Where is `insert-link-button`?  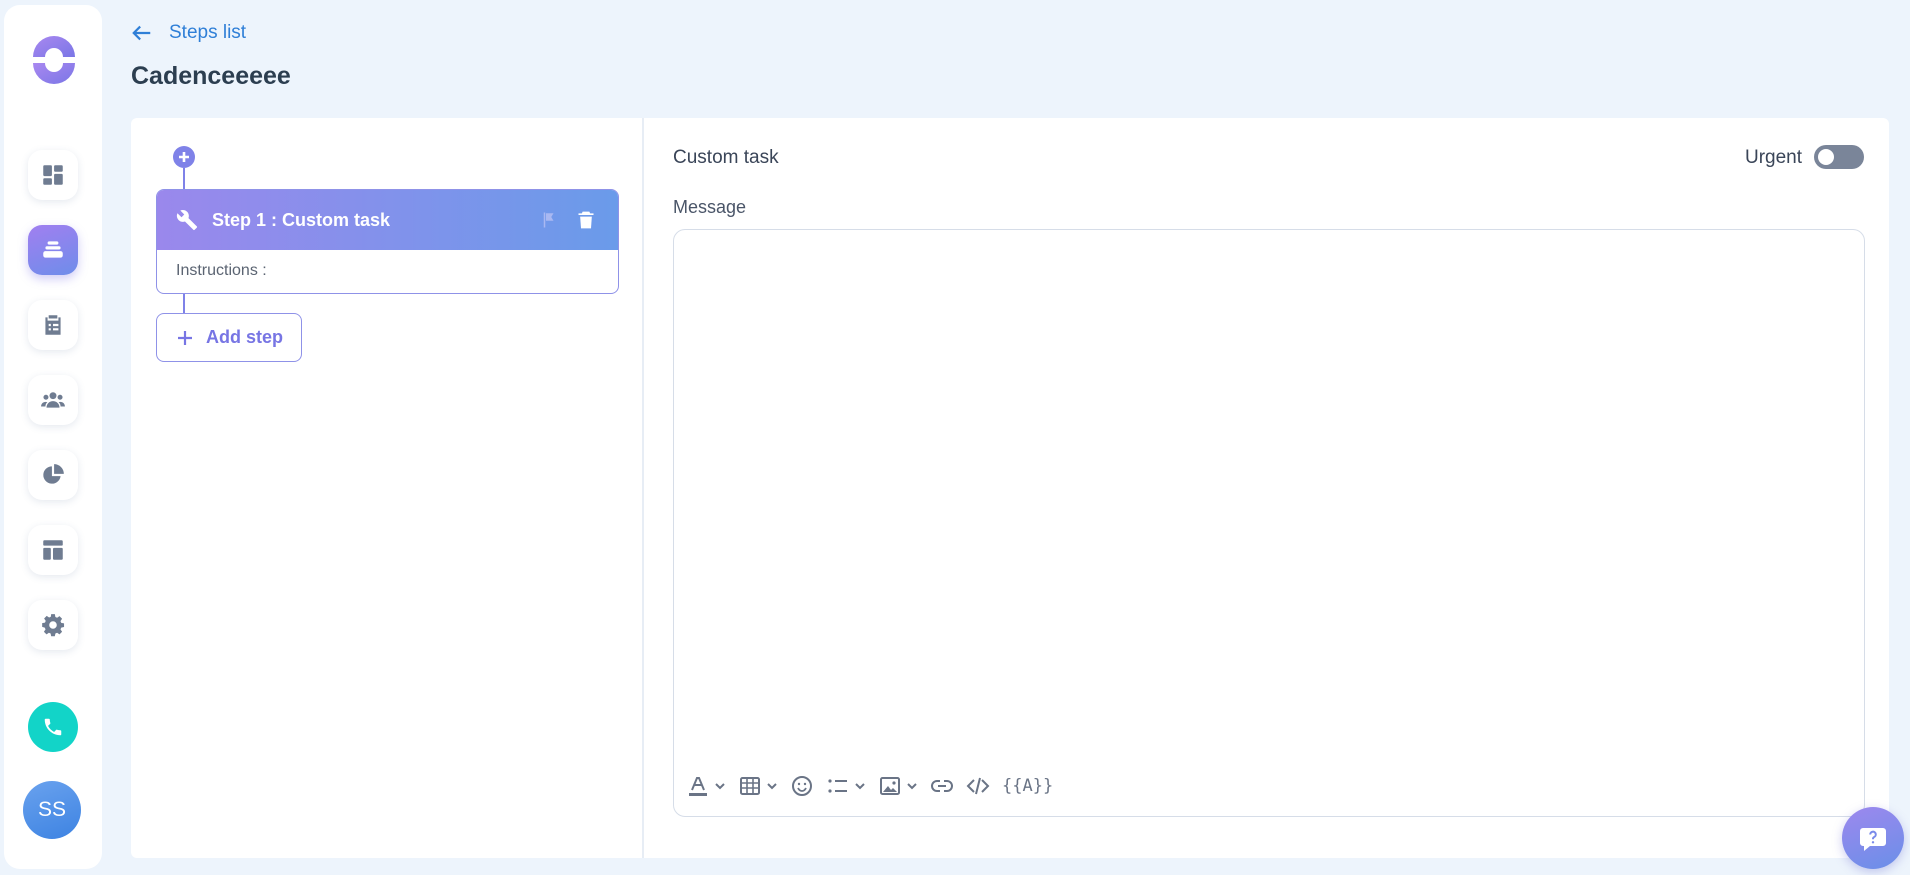 insert-link-button is located at coordinates (942, 786).